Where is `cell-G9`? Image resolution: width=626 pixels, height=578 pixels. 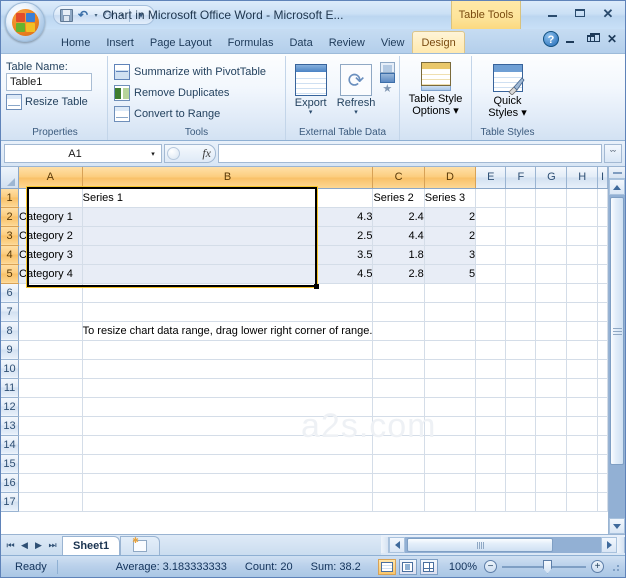 cell-G9 is located at coordinates (551, 350).